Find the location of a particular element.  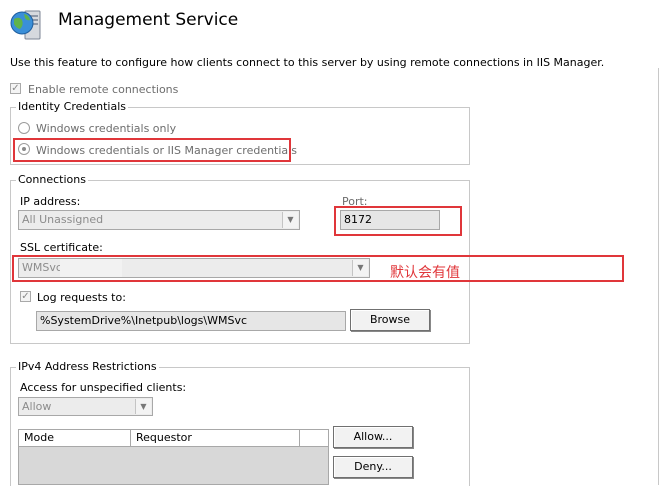

radio-windows-only-label: Windows credentials only is located at coordinates (106, 128).